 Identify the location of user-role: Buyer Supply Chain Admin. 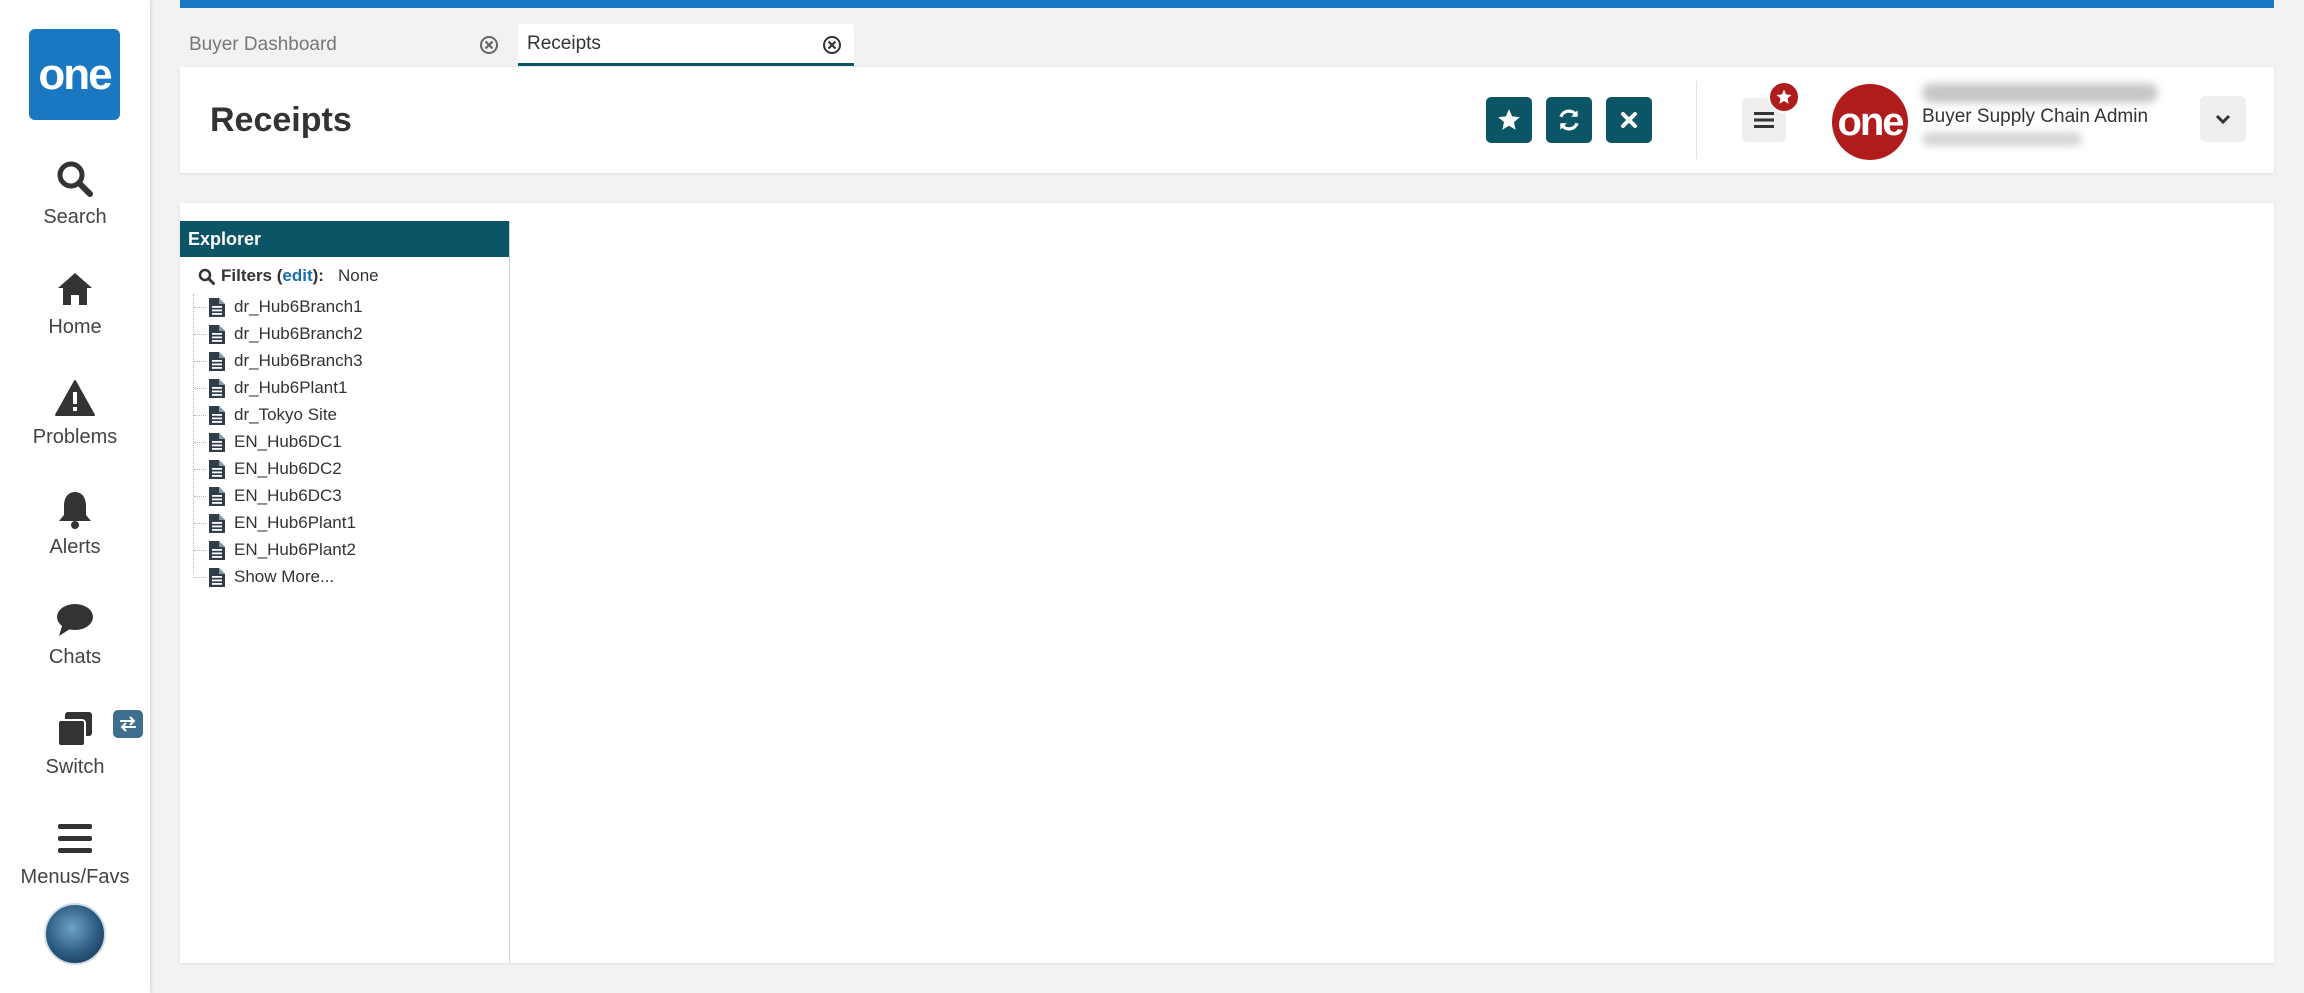
(2035, 116).